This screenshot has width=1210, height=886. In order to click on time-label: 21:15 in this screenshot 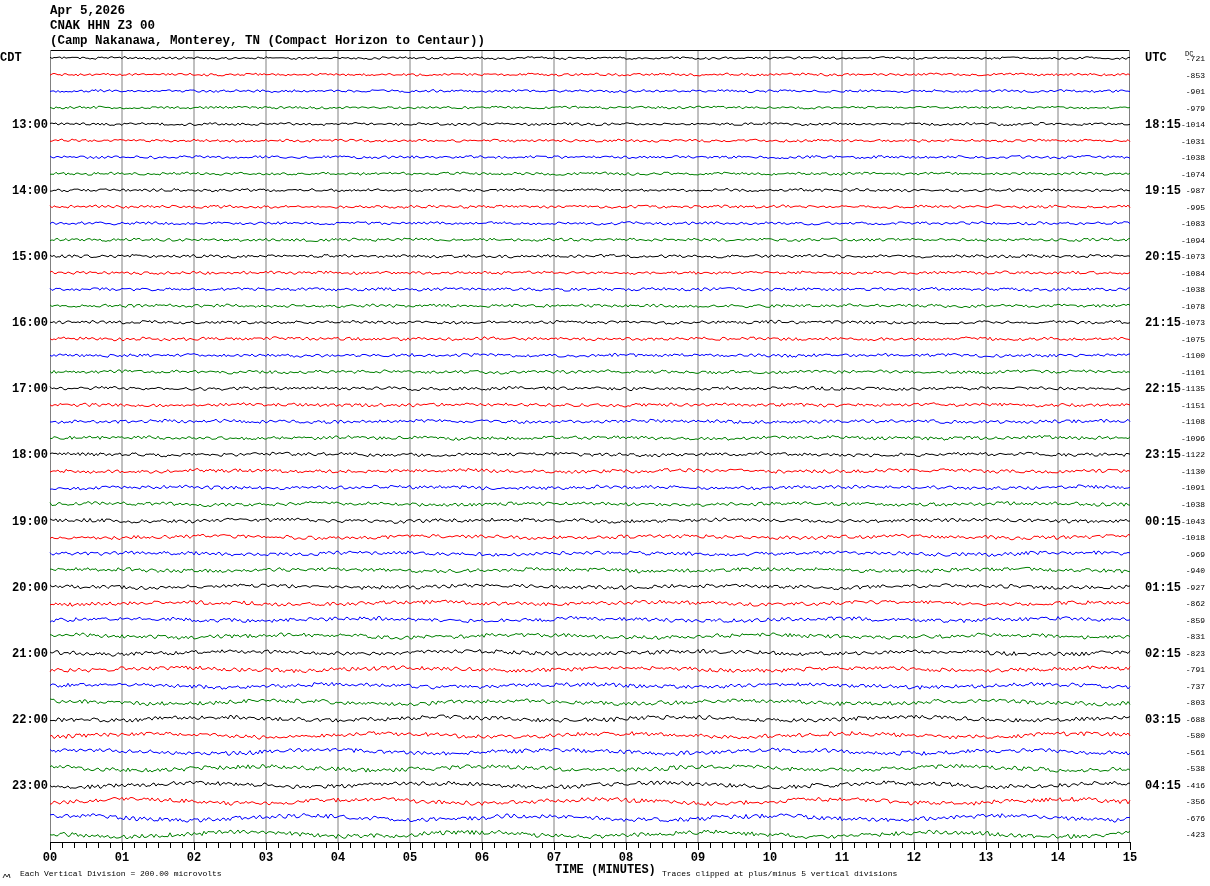, I will do `click(1163, 323)`.